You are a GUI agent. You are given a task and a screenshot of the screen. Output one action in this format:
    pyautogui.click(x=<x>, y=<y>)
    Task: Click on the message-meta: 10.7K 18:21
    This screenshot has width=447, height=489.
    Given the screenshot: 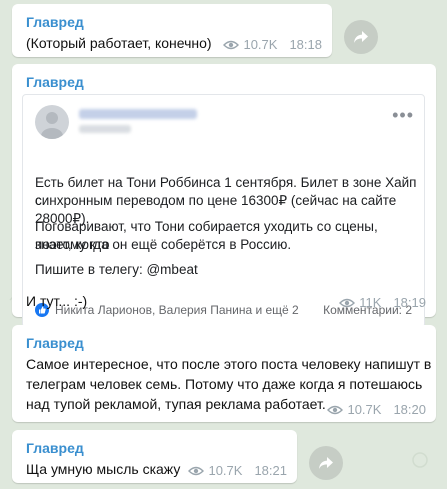 What is the action you would take?
    pyautogui.click(x=237, y=470)
    